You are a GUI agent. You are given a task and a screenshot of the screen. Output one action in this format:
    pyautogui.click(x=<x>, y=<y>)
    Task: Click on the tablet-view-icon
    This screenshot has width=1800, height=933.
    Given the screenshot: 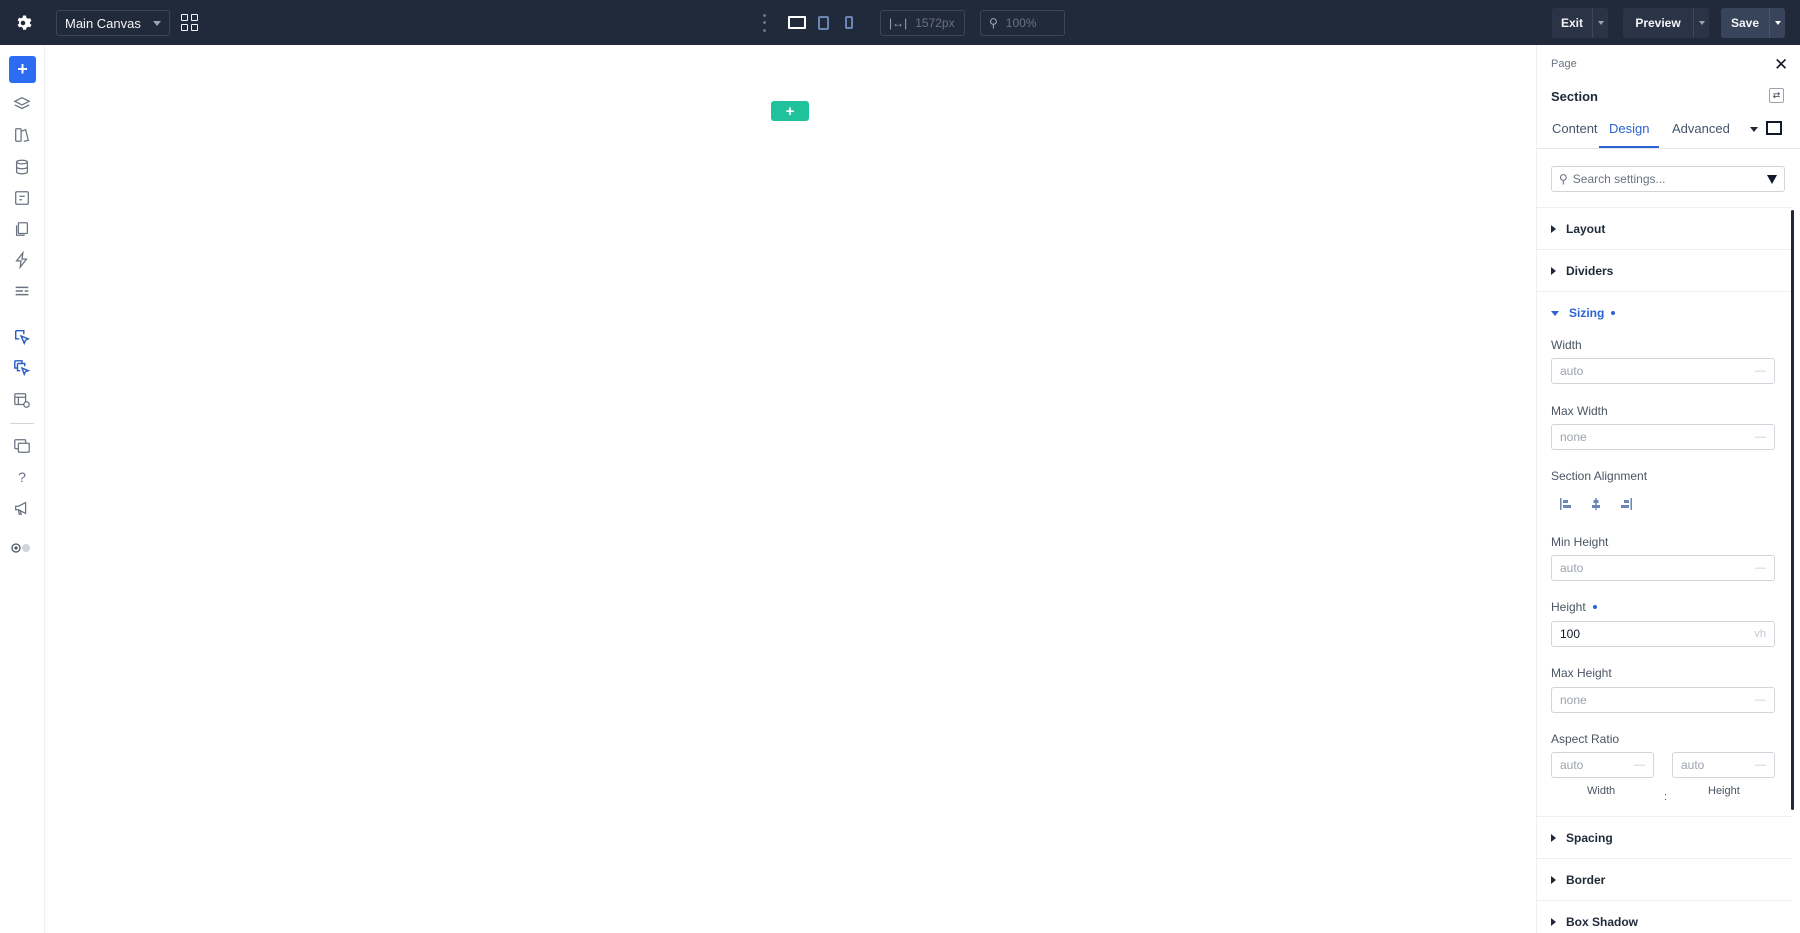 What is the action you would take?
    pyautogui.click(x=823, y=23)
    